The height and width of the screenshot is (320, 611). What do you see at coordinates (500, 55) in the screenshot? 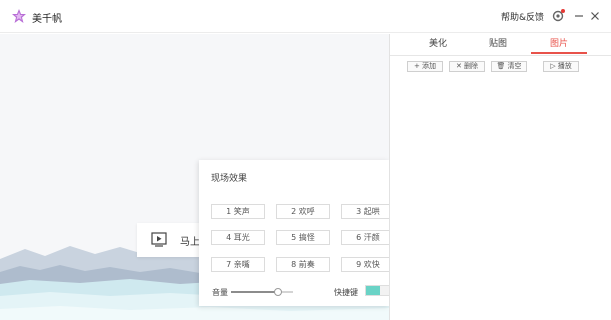
I see `tab-divider` at bounding box center [500, 55].